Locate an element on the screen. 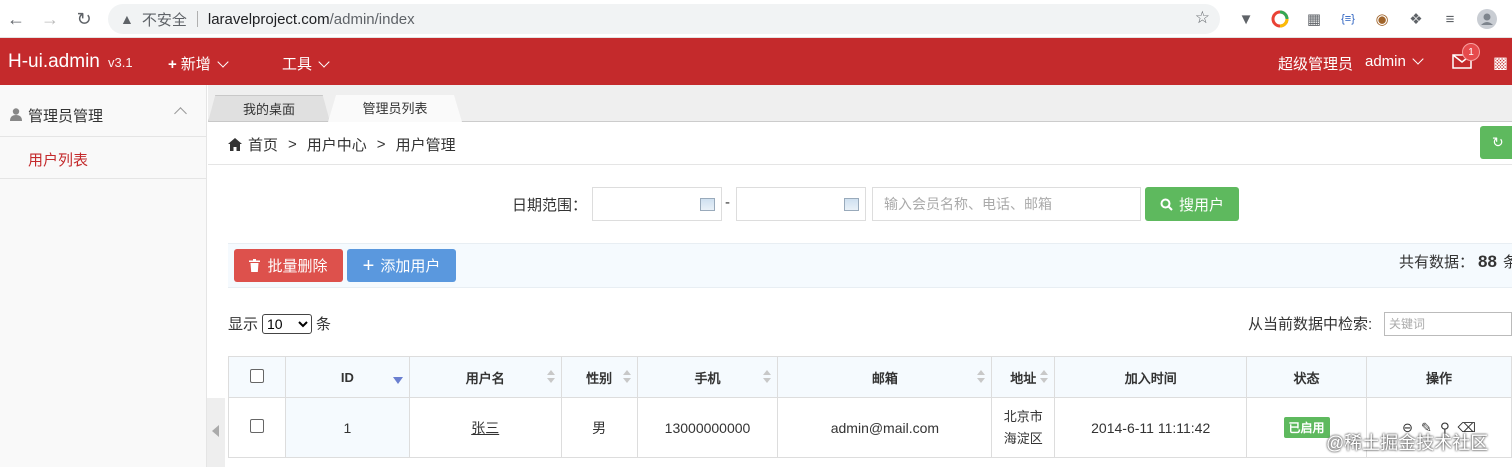  forward-icon: → is located at coordinates (50, 19).